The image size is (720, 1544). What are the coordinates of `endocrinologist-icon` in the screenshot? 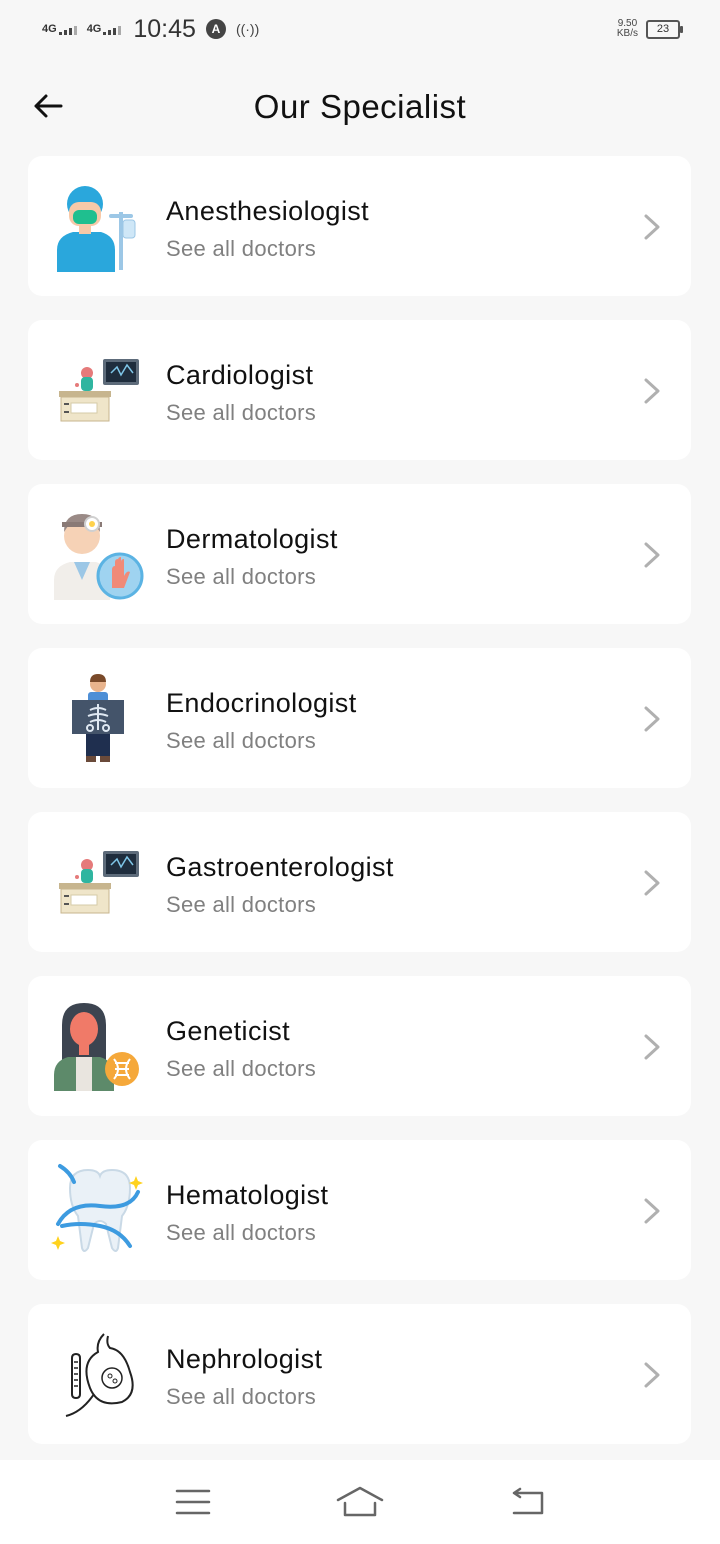 It's located at (98, 718).